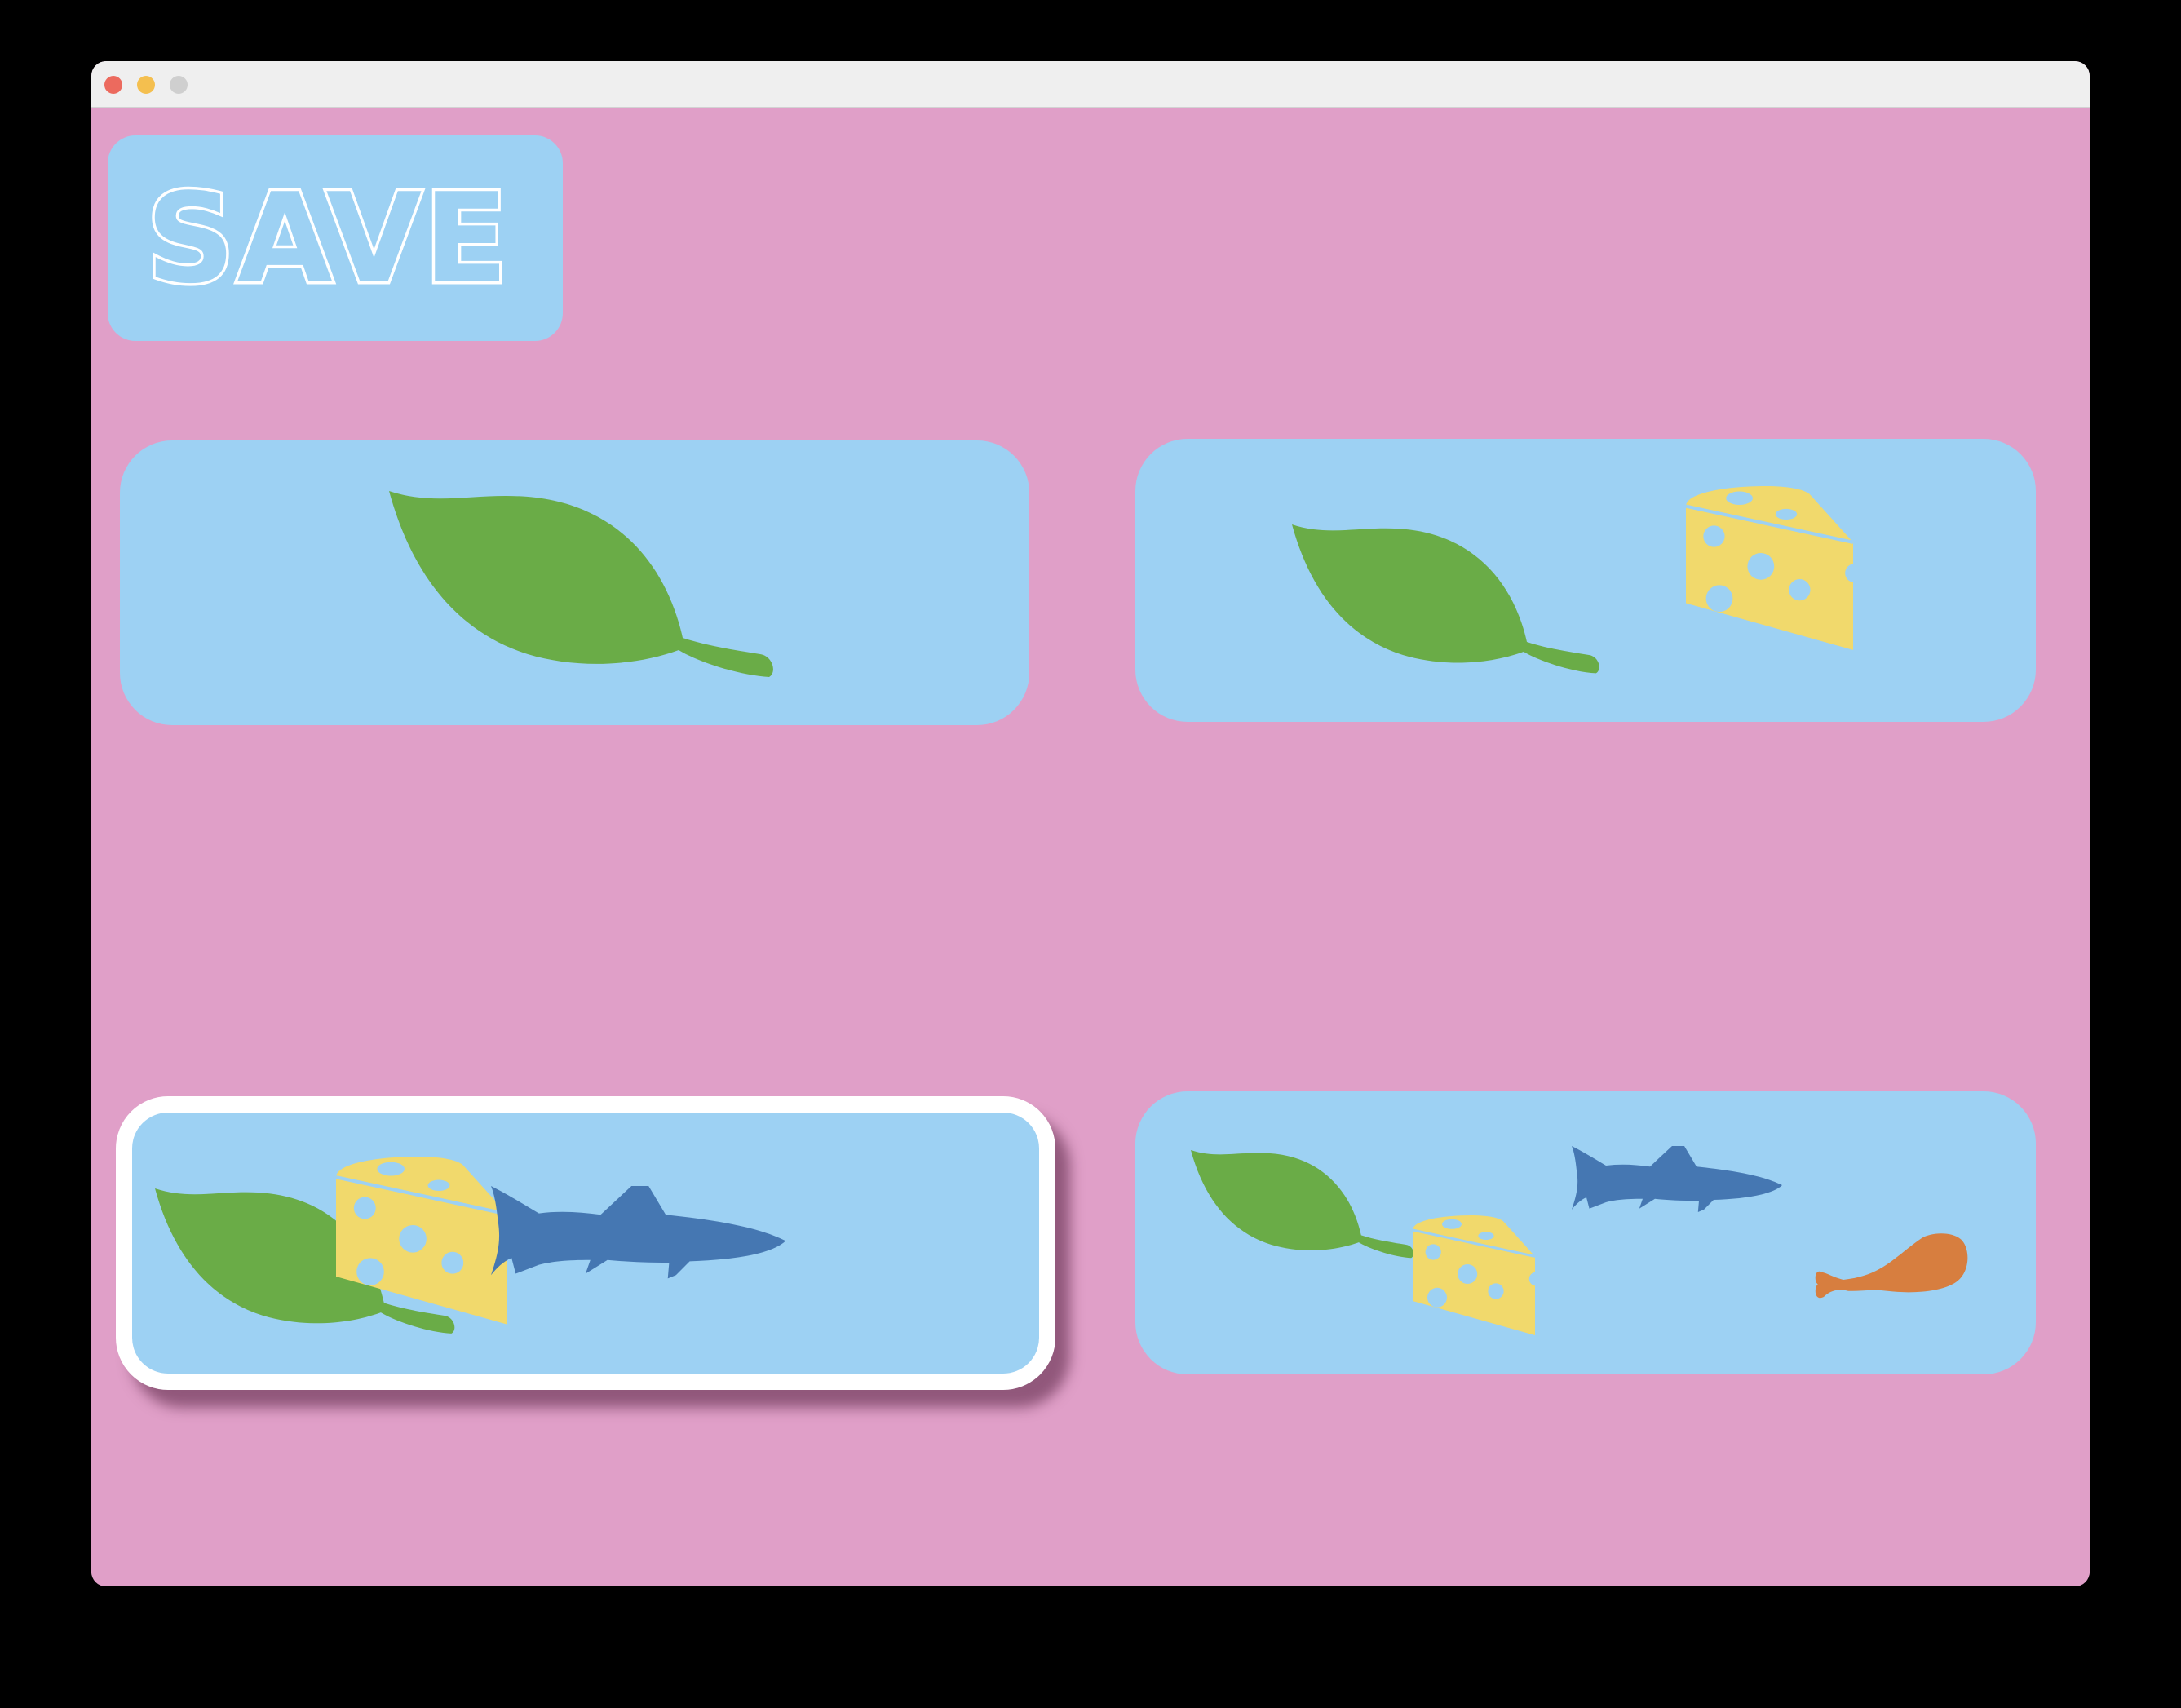 This screenshot has height=1708, width=2181. I want to click on save-button: SAVE, so click(335, 238).